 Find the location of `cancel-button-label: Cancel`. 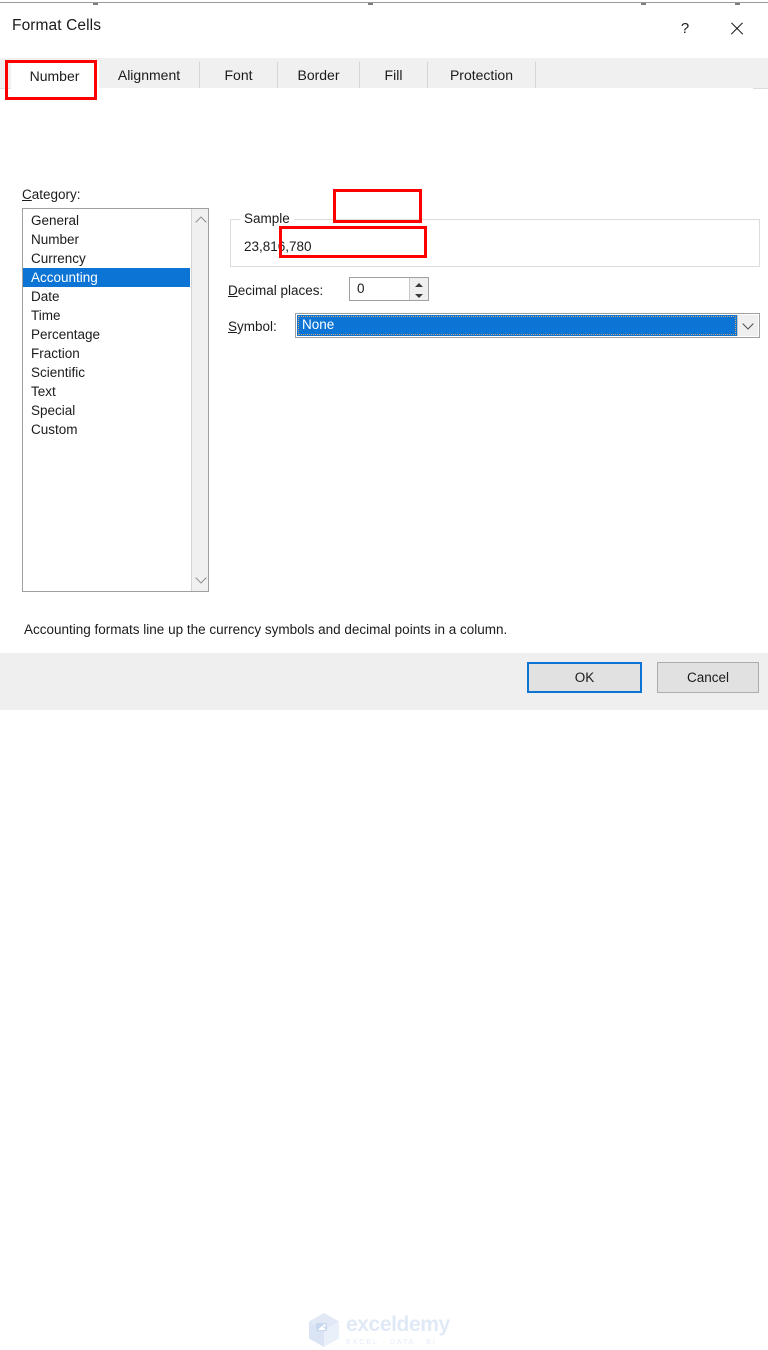

cancel-button-label: Cancel is located at coordinates (708, 677).